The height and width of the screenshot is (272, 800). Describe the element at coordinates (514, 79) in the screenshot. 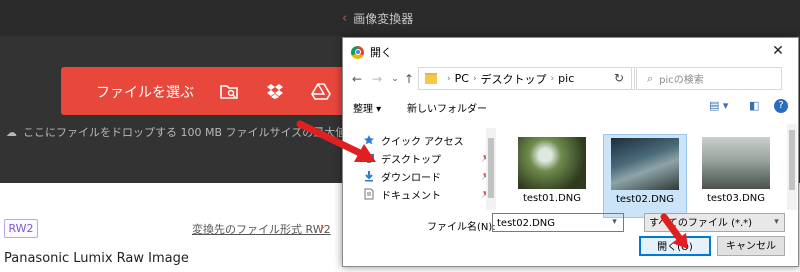

I see `address-part: デスクトップ` at that location.